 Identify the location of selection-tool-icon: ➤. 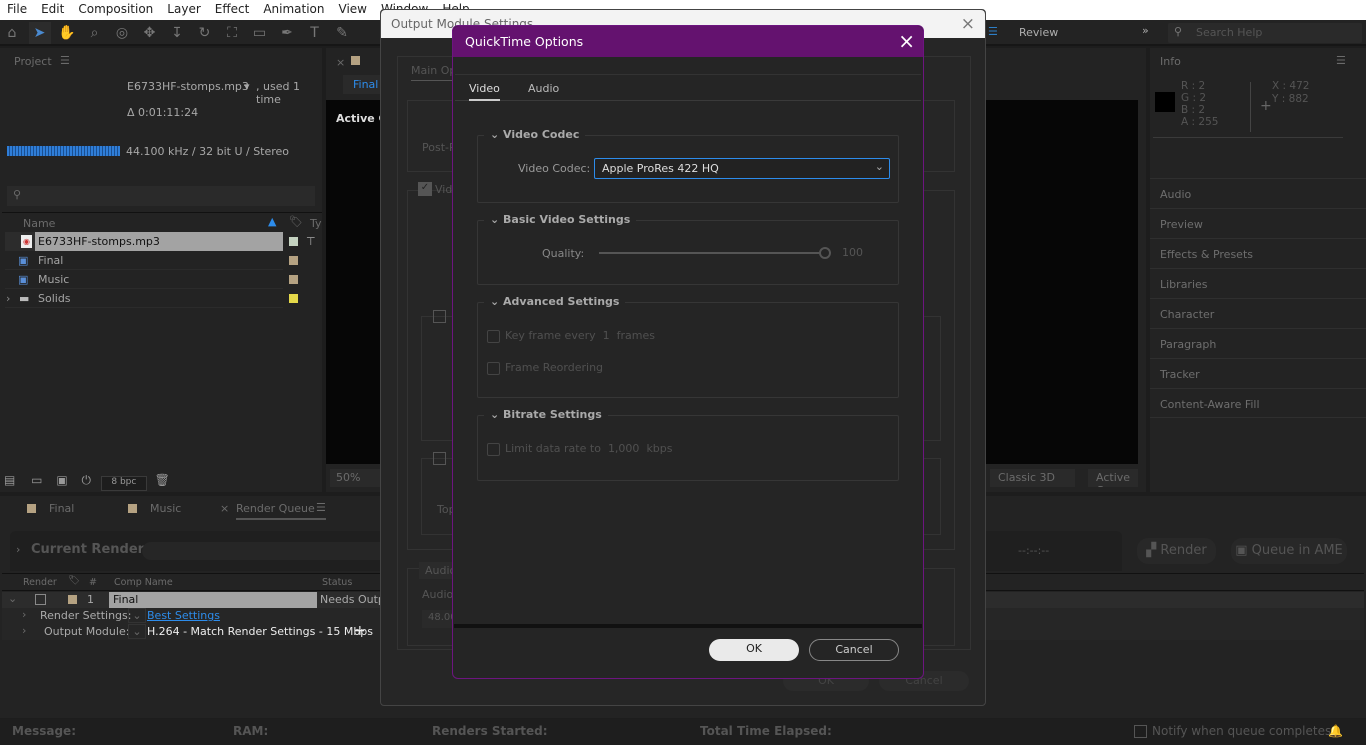
(39, 33).